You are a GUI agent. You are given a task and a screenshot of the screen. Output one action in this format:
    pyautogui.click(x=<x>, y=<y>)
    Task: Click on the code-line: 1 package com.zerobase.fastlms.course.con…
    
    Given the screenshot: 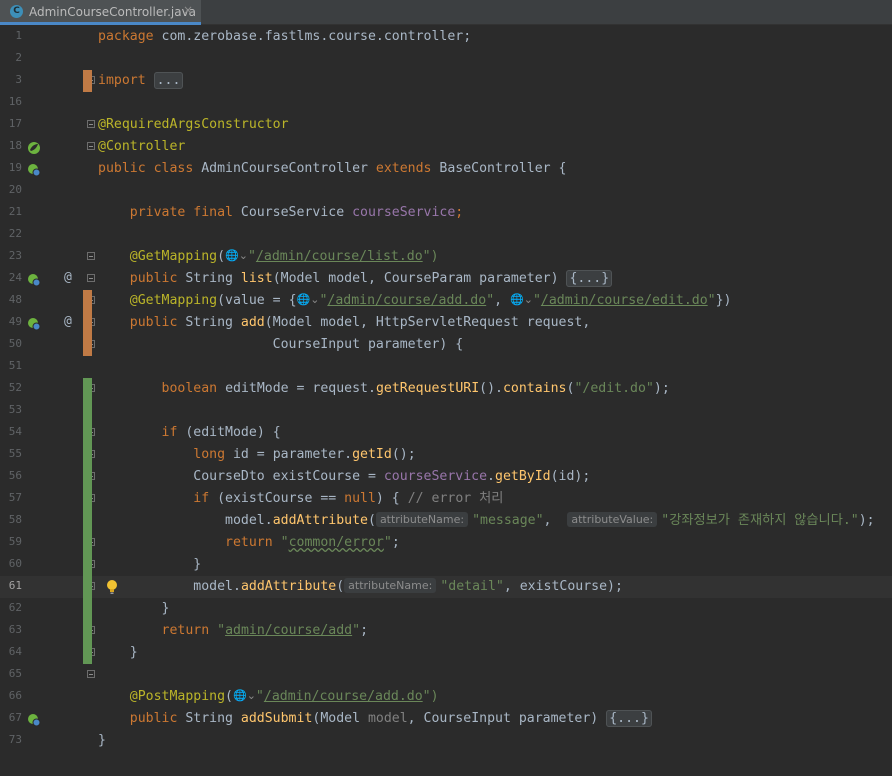 What is the action you would take?
    pyautogui.click(x=446, y=37)
    